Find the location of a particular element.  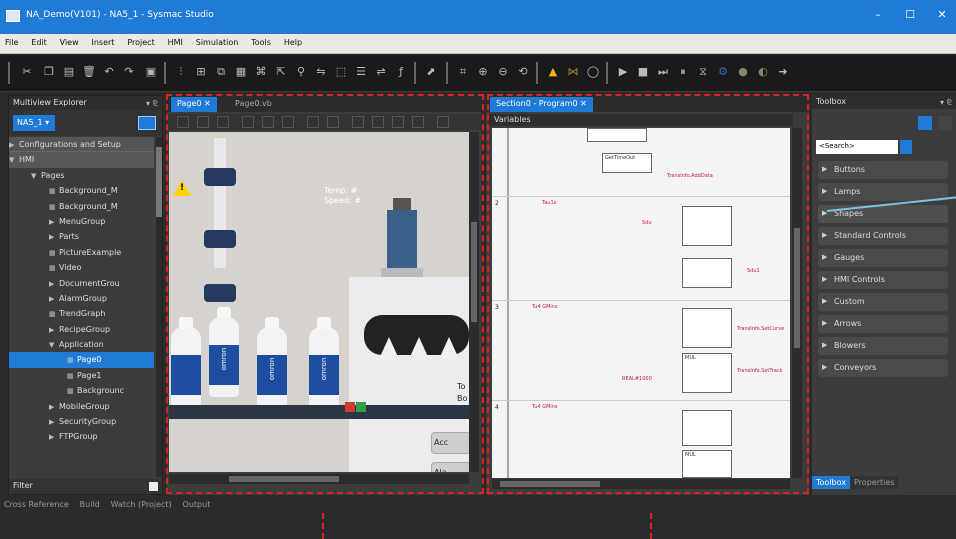

redo-icon: ↷ is located at coordinates (129, 72).